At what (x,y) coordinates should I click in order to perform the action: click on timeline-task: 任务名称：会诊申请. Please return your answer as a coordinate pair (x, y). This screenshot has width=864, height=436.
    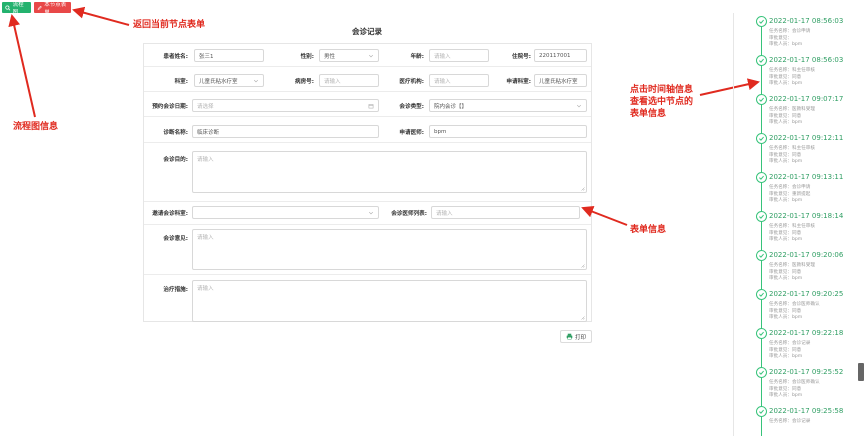
    Looking at the image, I should click on (790, 31).